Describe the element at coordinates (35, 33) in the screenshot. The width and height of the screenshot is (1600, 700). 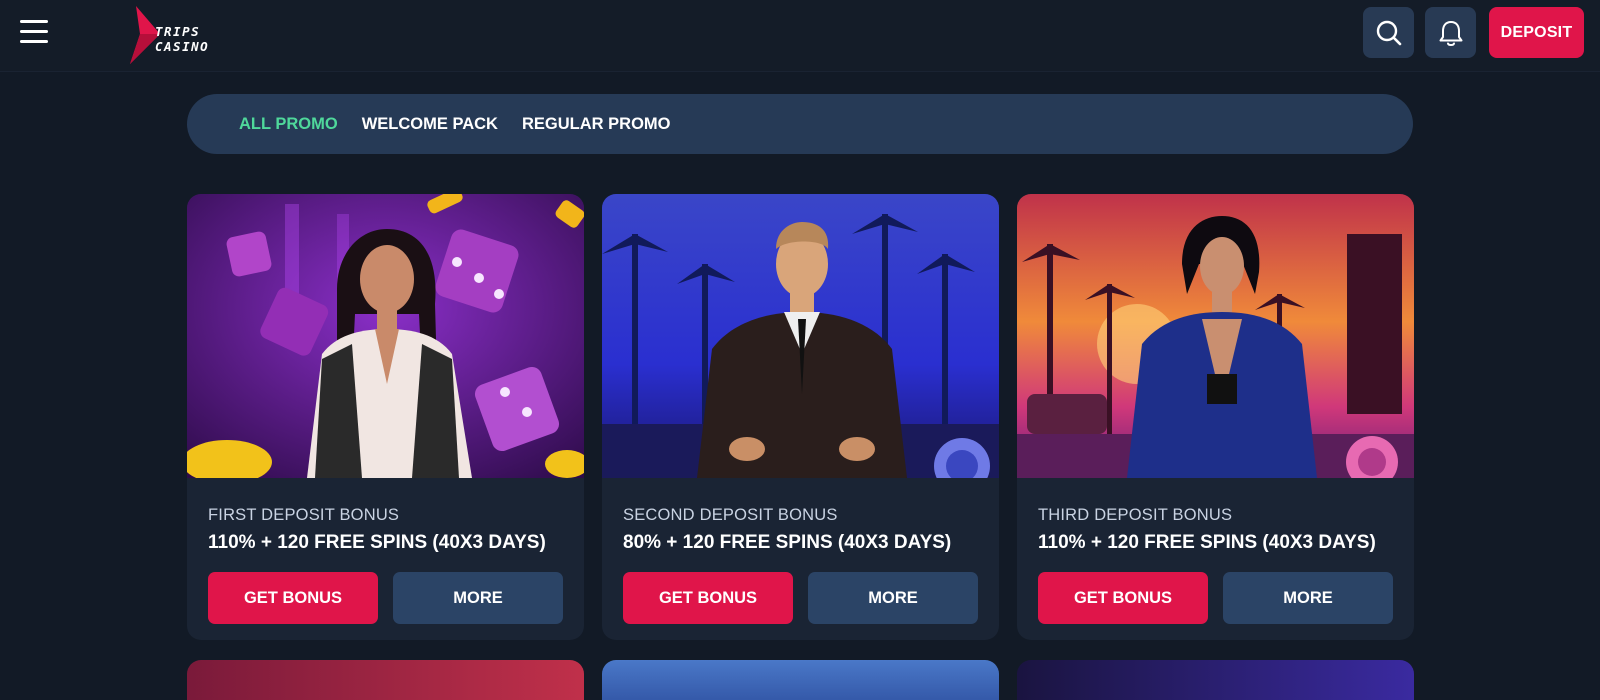
I see `hamburger-menu-icon` at that location.